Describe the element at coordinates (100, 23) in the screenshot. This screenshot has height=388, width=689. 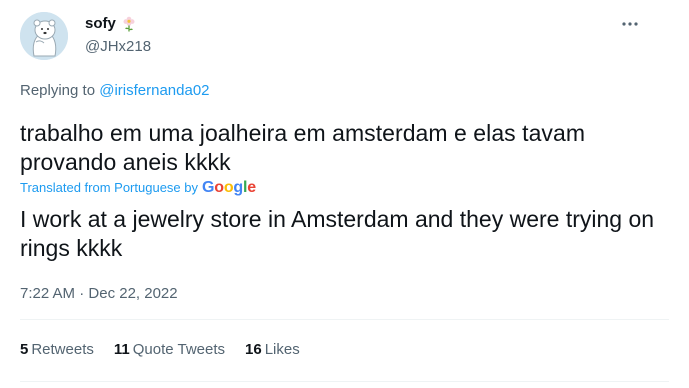
I see `display-name-text: sofy` at that location.